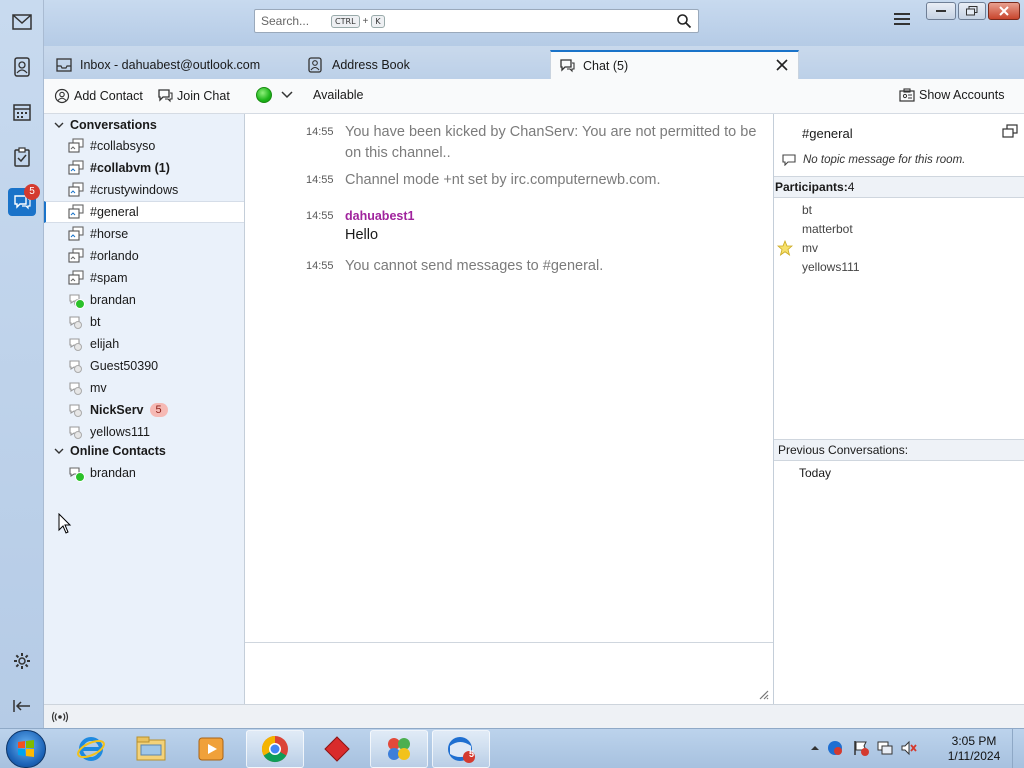 Image resolution: width=1024 pixels, height=768 pixels. What do you see at coordinates (951, 95) in the screenshot?
I see `show-accounts-button: Show Accounts` at bounding box center [951, 95].